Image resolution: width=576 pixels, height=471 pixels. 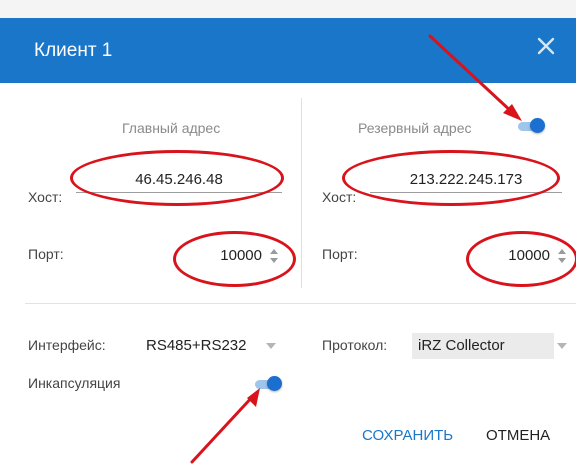 What do you see at coordinates (179, 179) in the screenshot?
I see `primary-host-input` at bounding box center [179, 179].